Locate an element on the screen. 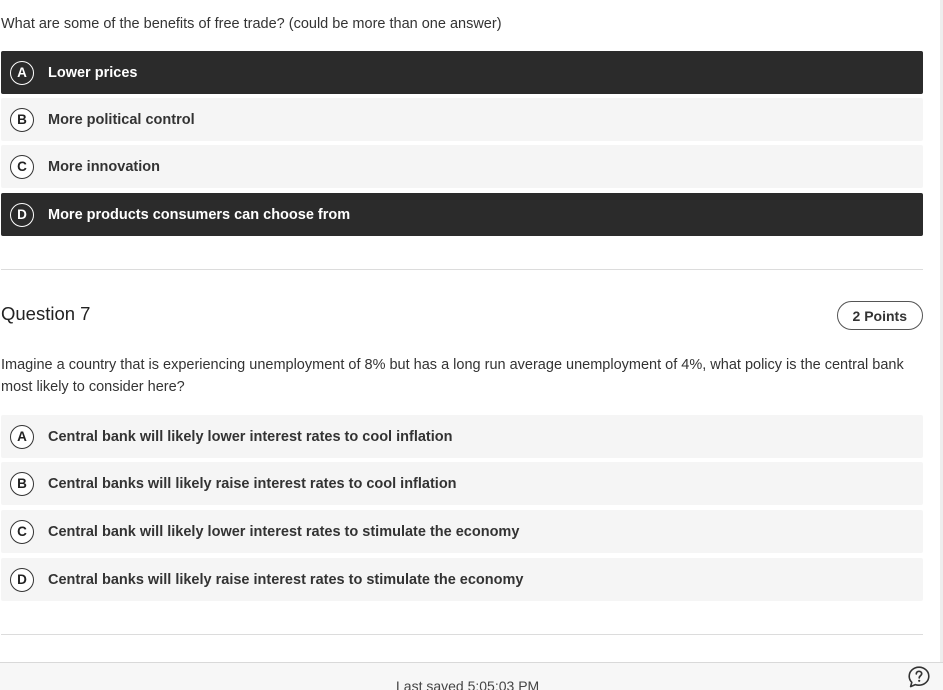 The image size is (943, 690). help-question-icon is located at coordinates (919, 677).